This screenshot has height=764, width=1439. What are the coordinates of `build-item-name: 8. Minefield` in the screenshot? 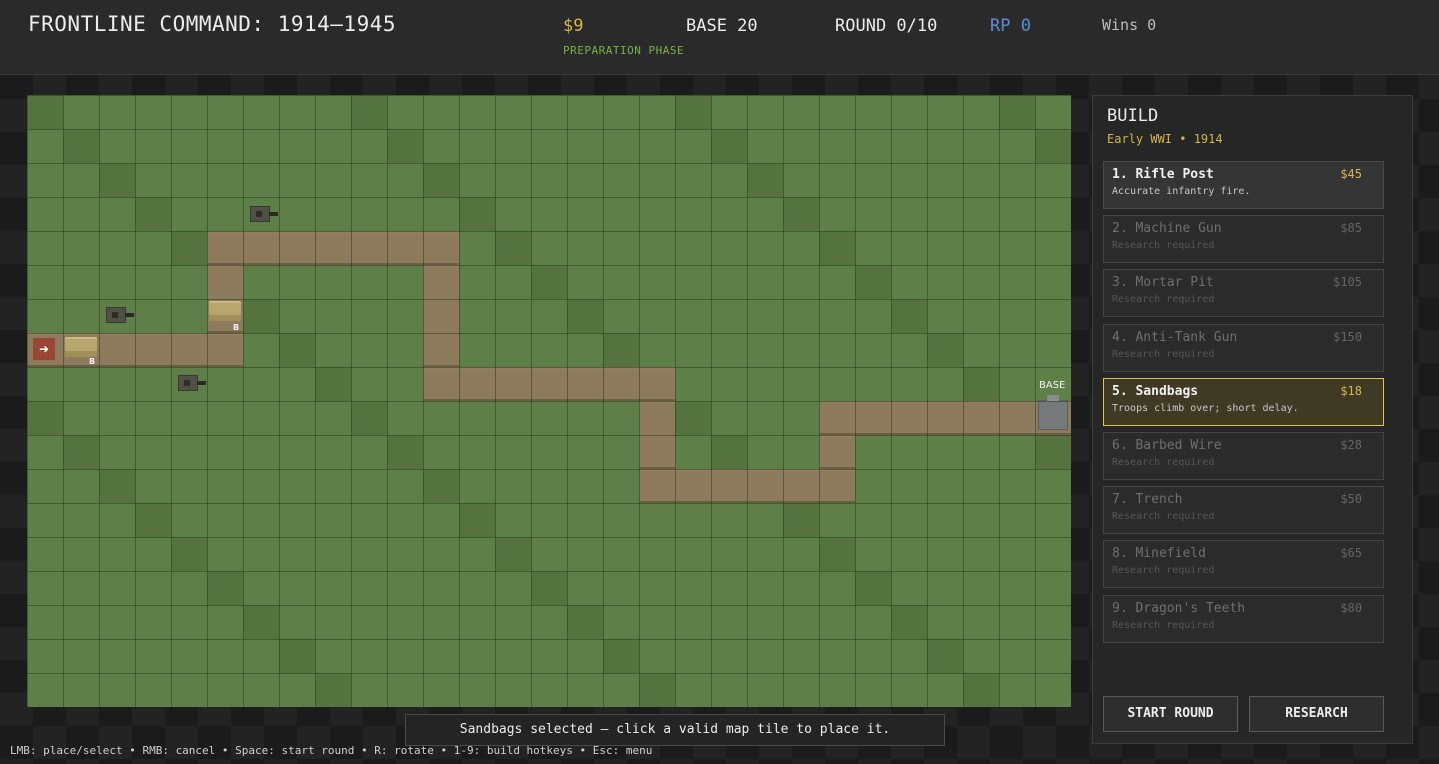 It's located at (1159, 554).